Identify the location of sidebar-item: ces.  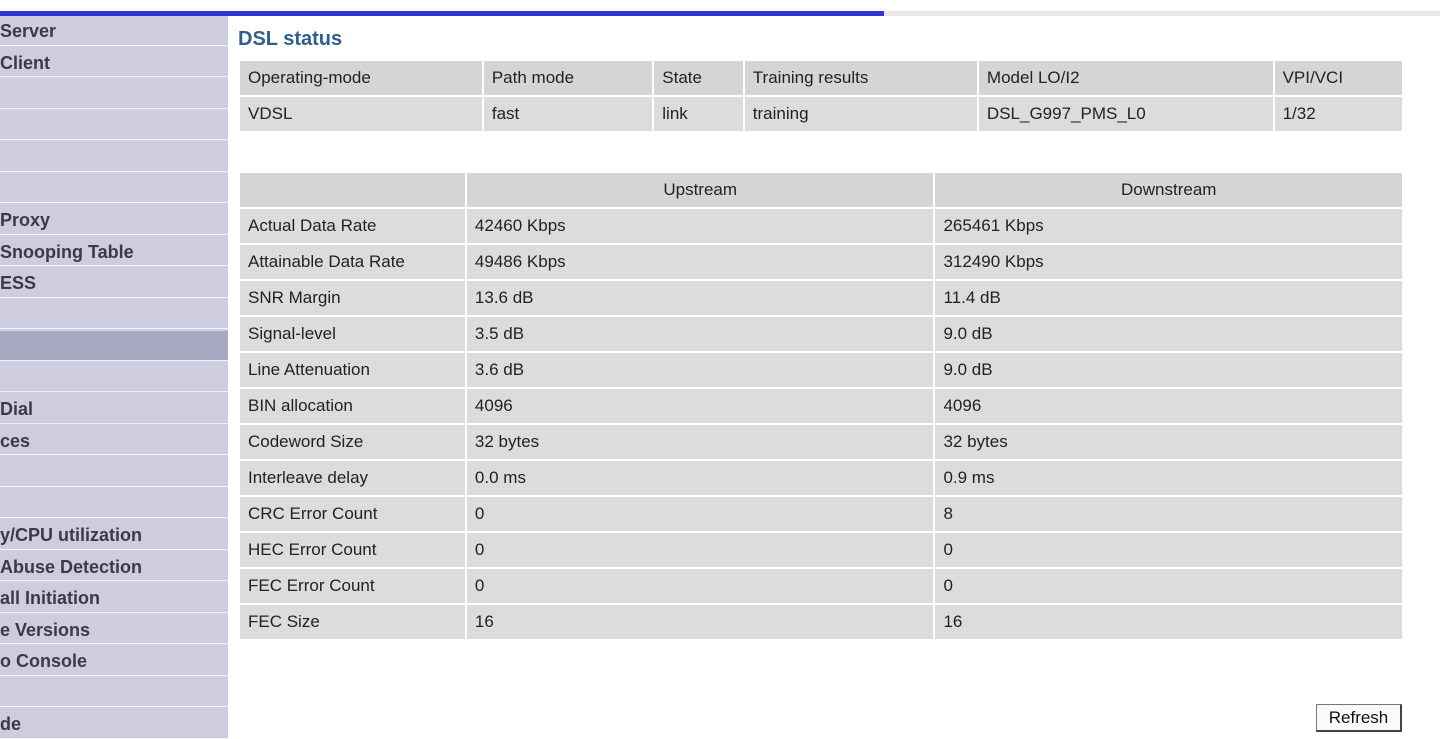
(114, 440).